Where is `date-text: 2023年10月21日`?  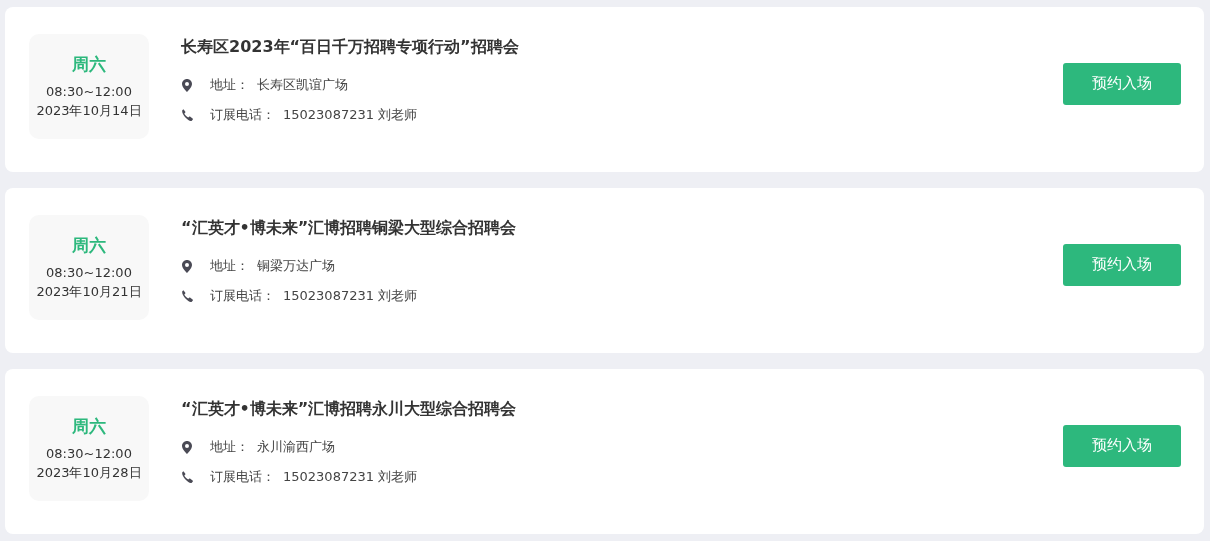
date-text: 2023年10月21日 is located at coordinates (89, 292).